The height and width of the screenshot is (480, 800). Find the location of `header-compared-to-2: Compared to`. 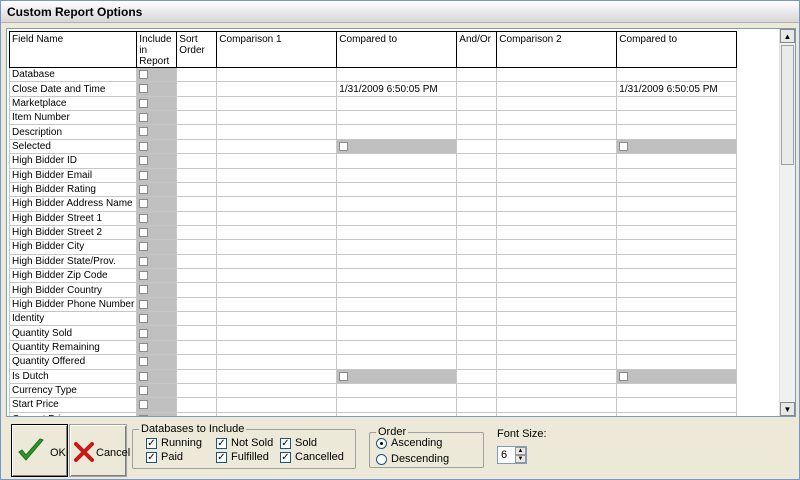

header-compared-to-2: Compared to is located at coordinates (677, 49).